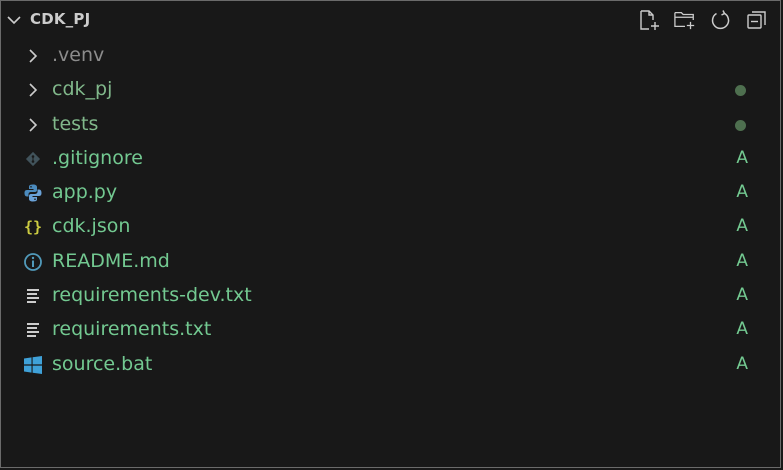 The image size is (783, 470). What do you see at coordinates (111, 260) in the screenshot?
I see `tree-item-label: README.md` at bounding box center [111, 260].